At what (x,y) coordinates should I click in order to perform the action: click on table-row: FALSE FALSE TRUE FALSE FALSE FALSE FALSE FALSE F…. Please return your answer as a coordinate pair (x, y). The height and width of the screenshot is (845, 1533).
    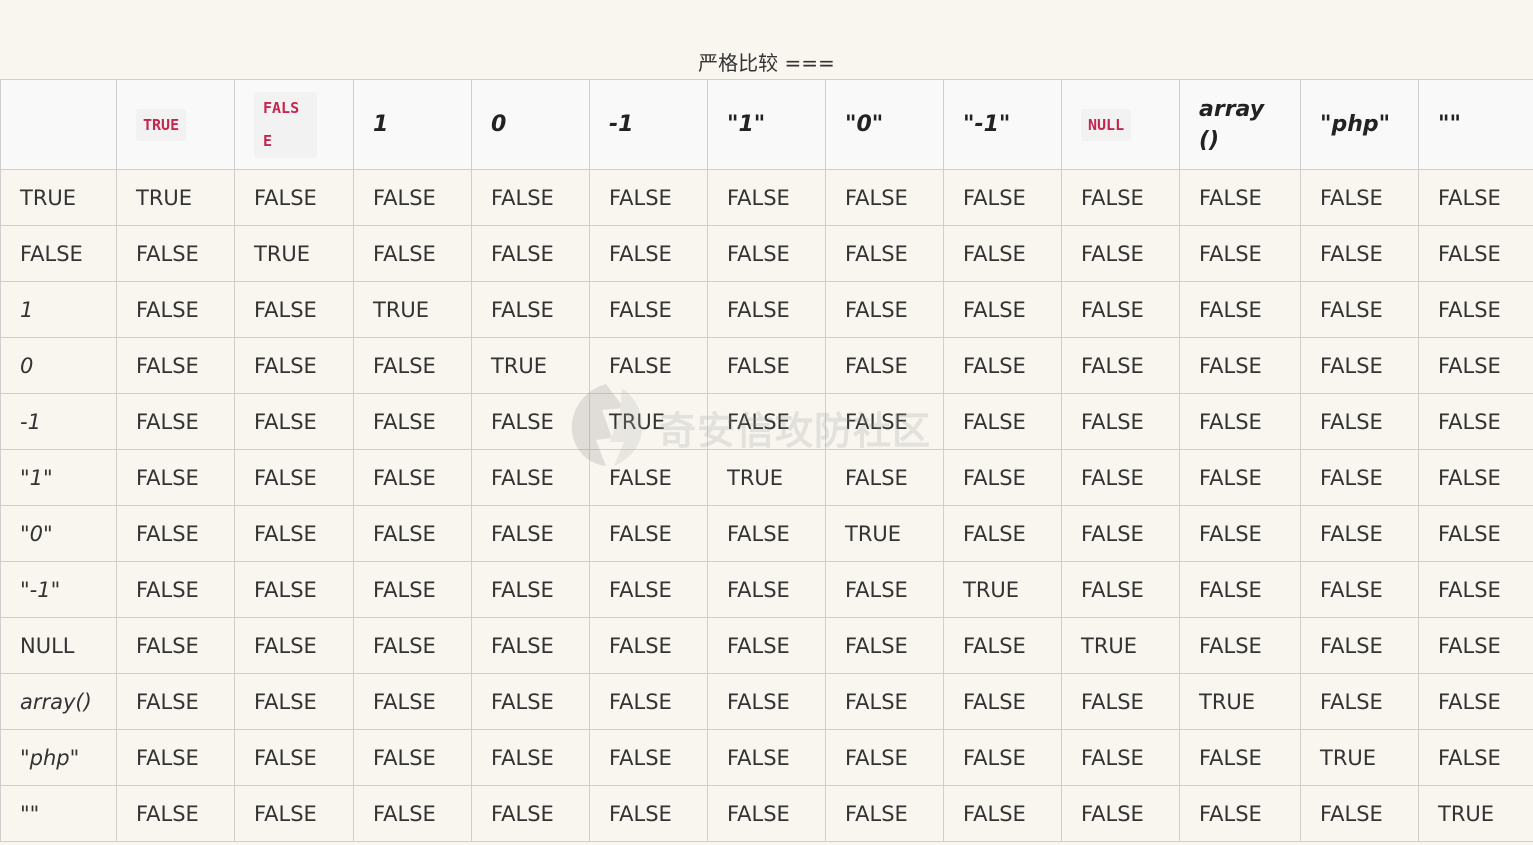
    Looking at the image, I should click on (766, 253).